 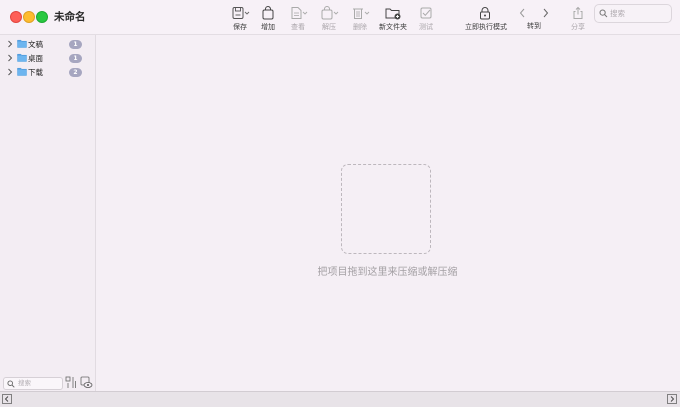 What do you see at coordinates (340, 399) in the screenshot?
I see `status-bar` at bounding box center [340, 399].